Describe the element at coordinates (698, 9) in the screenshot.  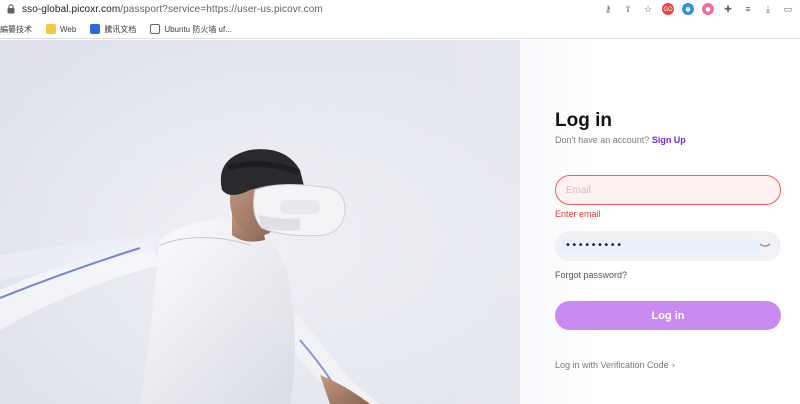
I see `toolbar-extensions: ⚷ ⇪ ☆ GO ● ● ✚ ≡ ⤓ ▭` at that location.